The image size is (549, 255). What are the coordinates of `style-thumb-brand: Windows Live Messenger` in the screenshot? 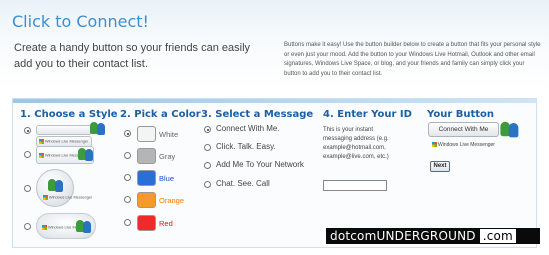 It's located at (63, 141).